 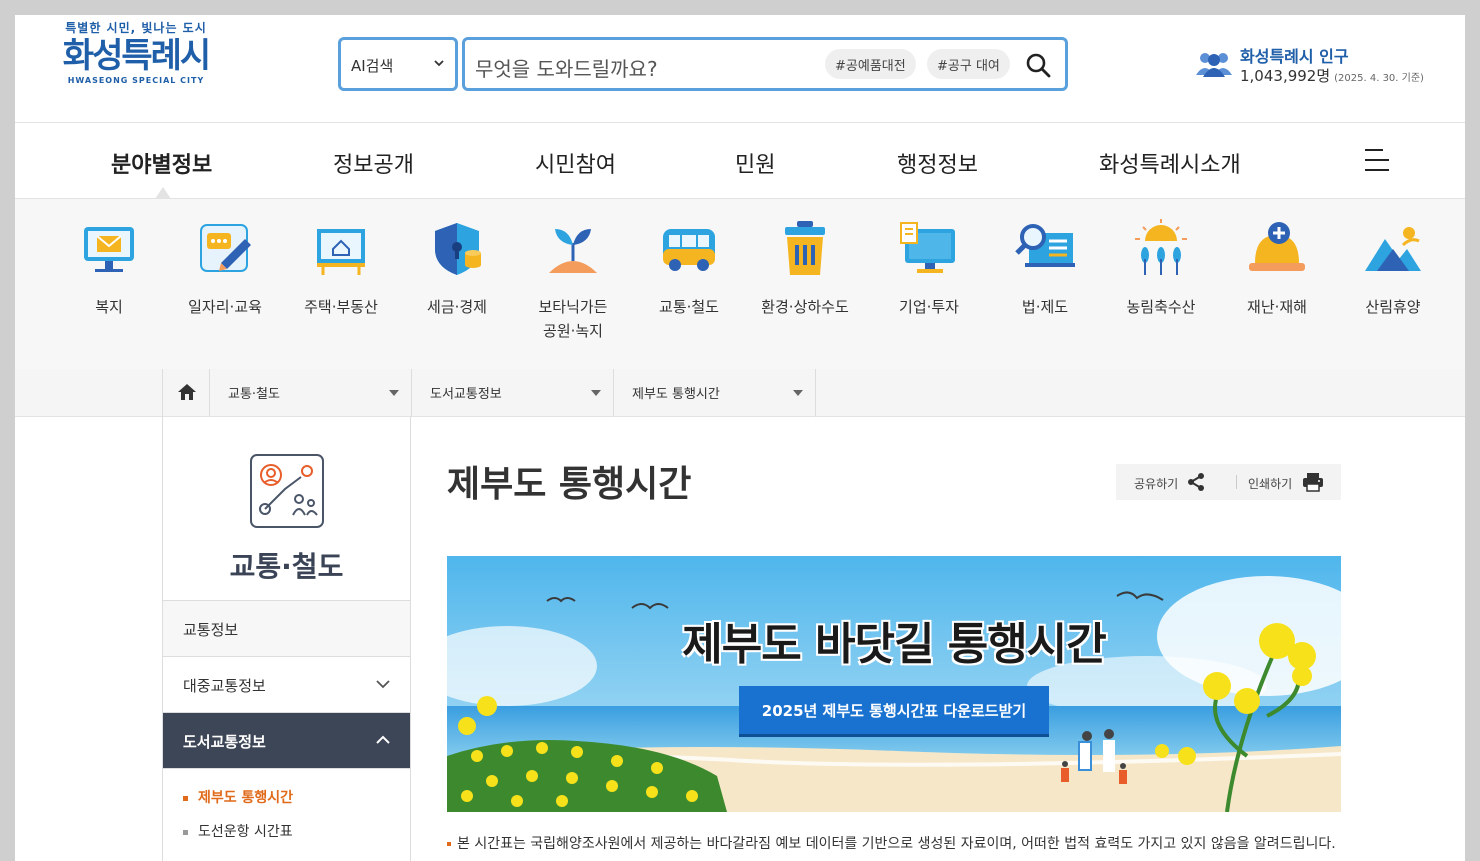 What do you see at coordinates (373, 163) in the screenshot?
I see `nav-item-info-disclosure: 정보공개` at bounding box center [373, 163].